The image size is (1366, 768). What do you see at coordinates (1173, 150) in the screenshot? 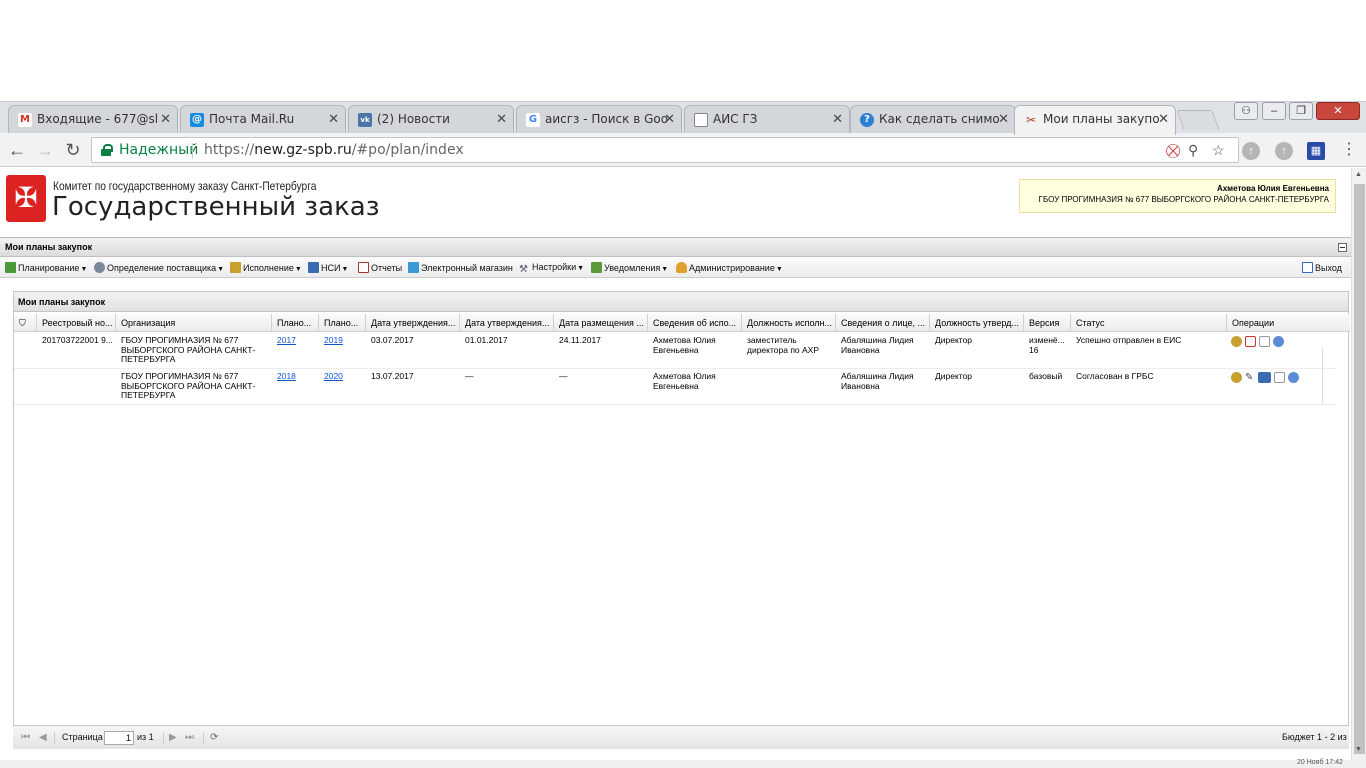
I see `blocked-cookies-icon: ⛒` at bounding box center [1173, 150].